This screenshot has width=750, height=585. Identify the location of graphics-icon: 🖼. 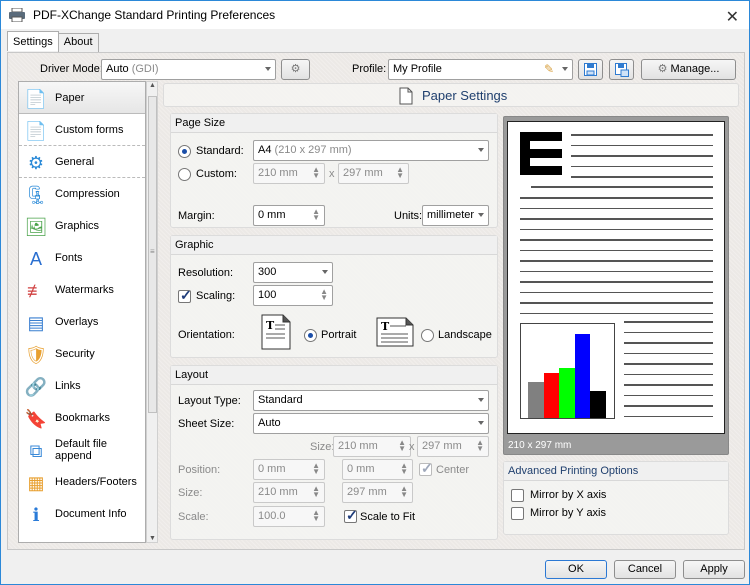
(36, 227).